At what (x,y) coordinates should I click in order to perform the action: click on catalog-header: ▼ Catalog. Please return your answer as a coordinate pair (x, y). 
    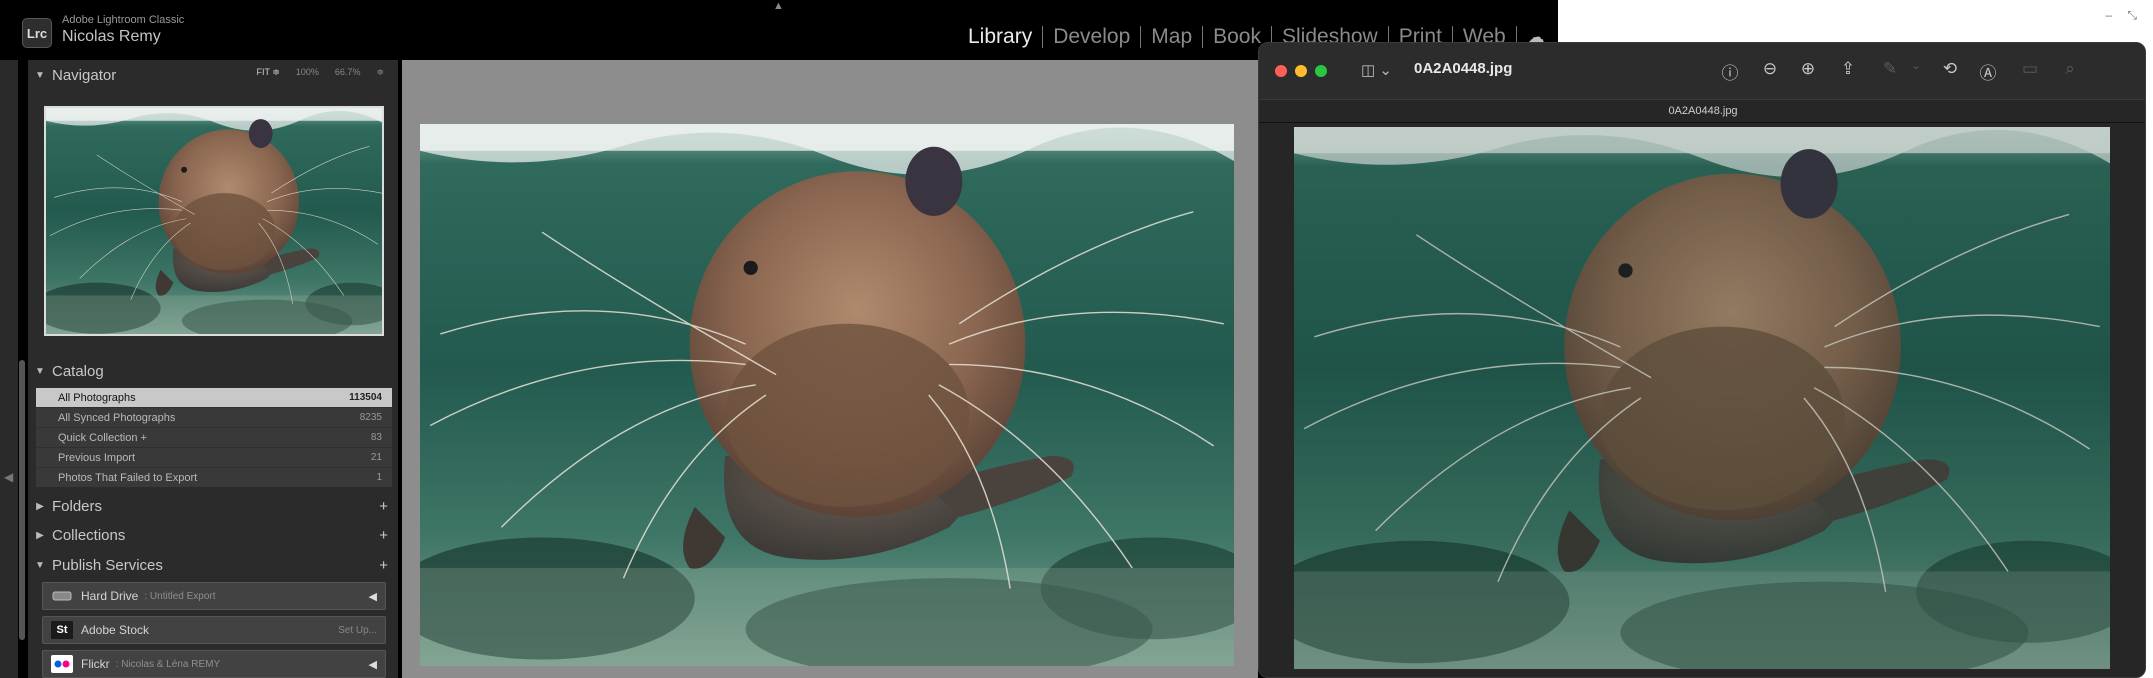
    Looking at the image, I should click on (213, 371).